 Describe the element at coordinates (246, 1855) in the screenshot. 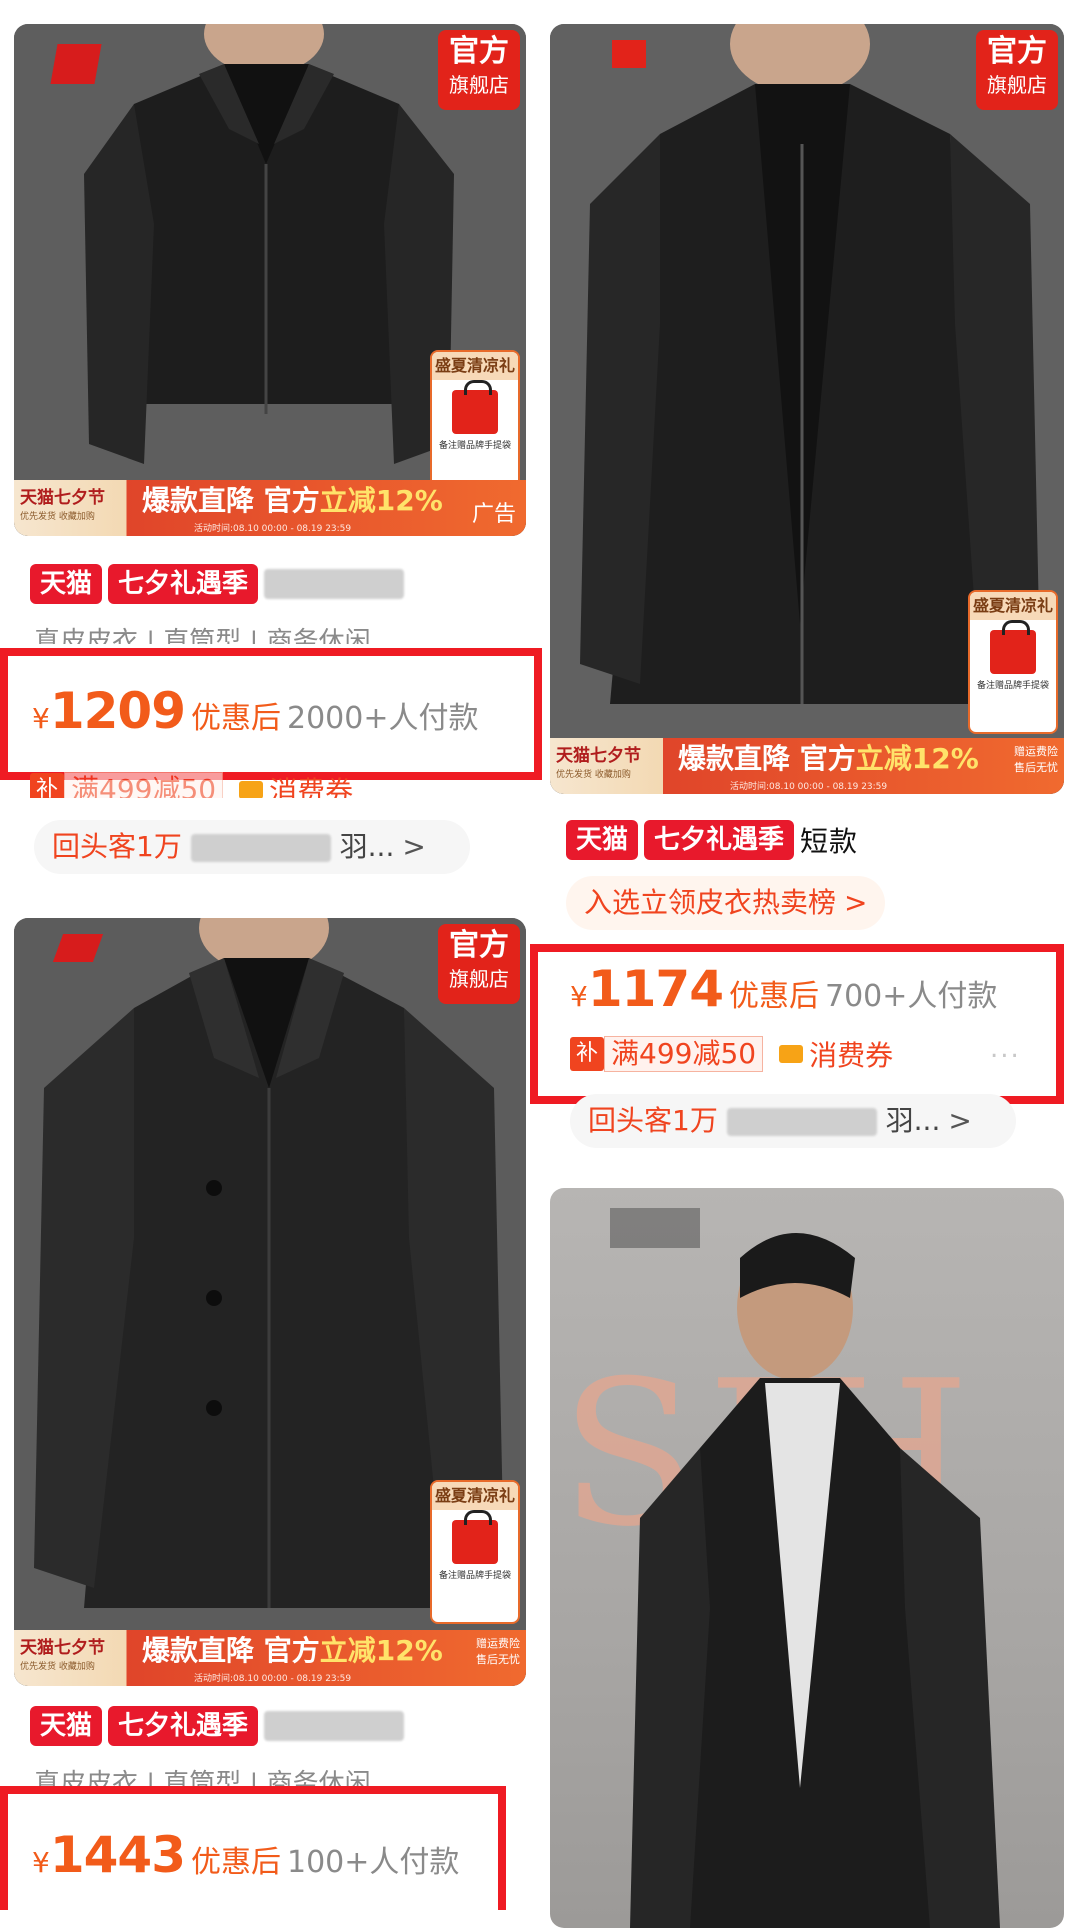

I see `price-row-3: ¥1443 优惠后 100+人付款` at that location.